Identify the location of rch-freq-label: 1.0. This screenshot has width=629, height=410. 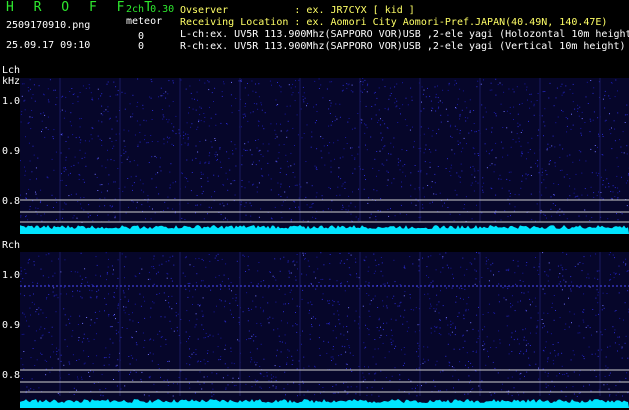
(11, 275).